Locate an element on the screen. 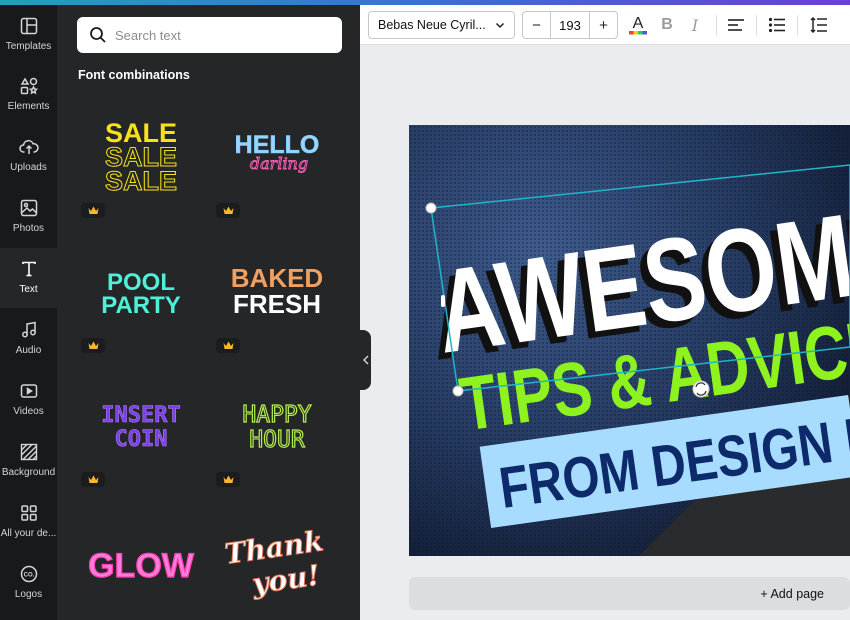 The image size is (850, 620). tile-text: SALE is located at coordinates (141, 181).